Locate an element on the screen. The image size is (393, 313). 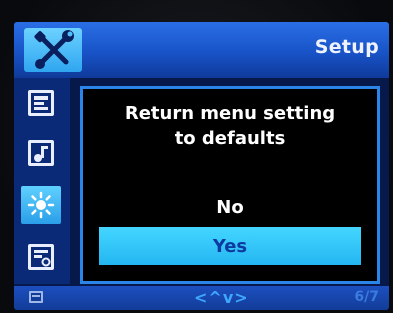
page-indicator: 6/7 is located at coordinates (366, 297).